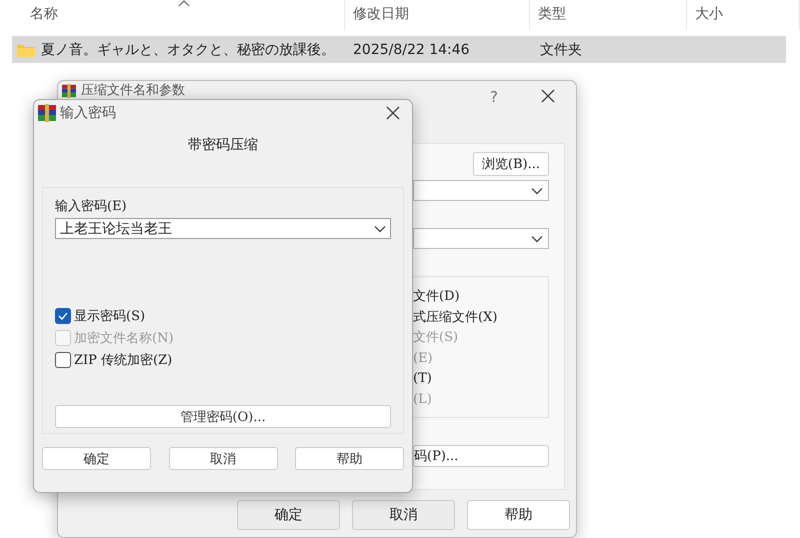 The image size is (800, 538). I want to click on help-button: ?, so click(494, 97).